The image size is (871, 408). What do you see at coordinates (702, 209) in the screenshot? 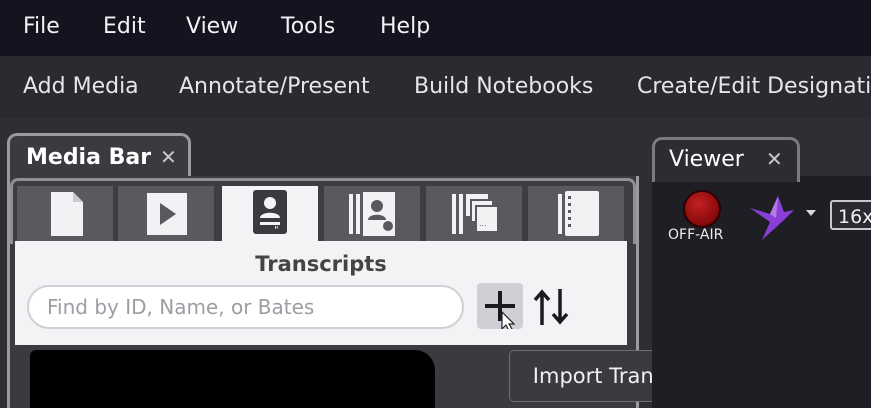
I see `off-air-indicator-icon` at bounding box center [702, 209].